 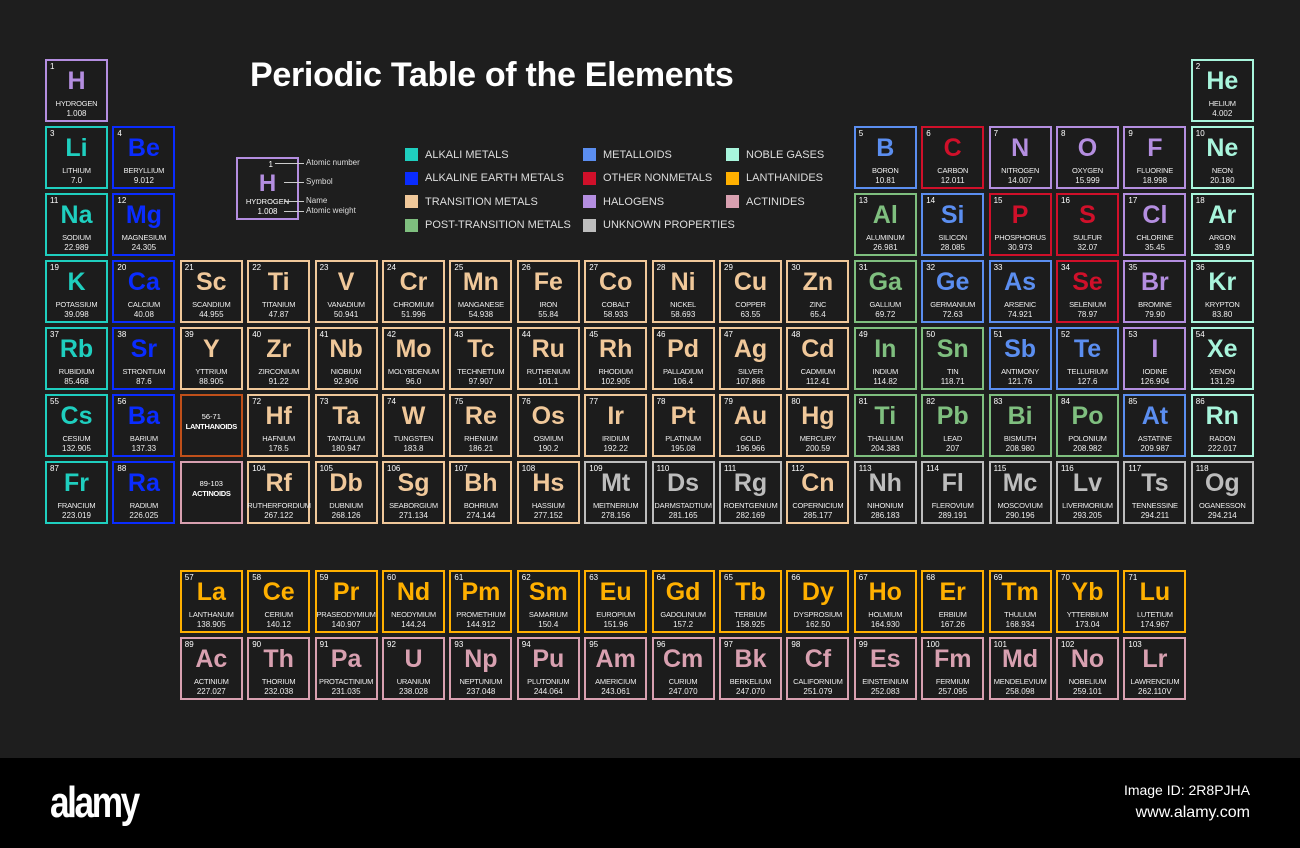 What do you see at coordinates (317, 200) in the screenshot?
I see `key-label-name: Name` at bounding box center [317, 200].